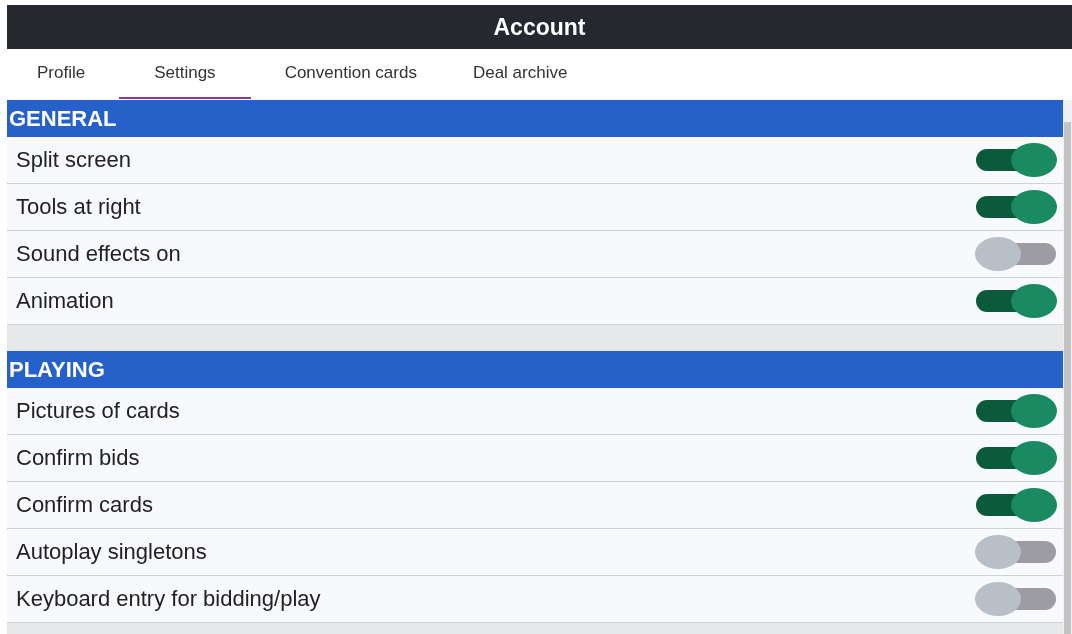  Describe the element at coordinates (73, 160) in the screenshot. I see `setting-label: Split screen` at that location.